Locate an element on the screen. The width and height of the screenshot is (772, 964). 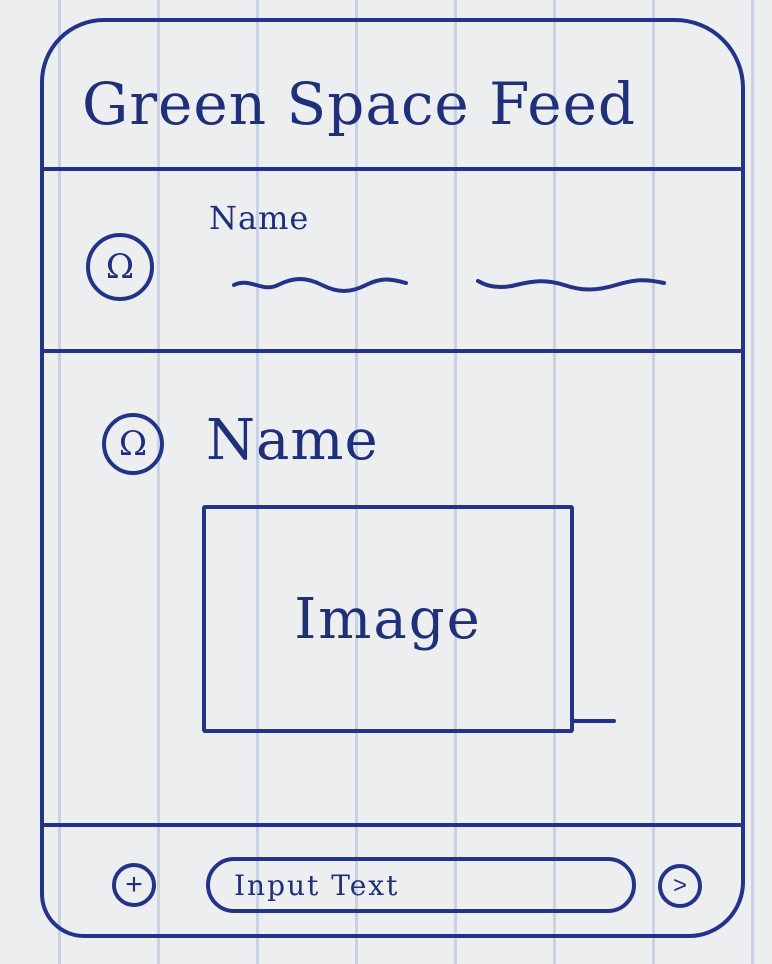
image-label: Image is located at coordinates (388, 619).